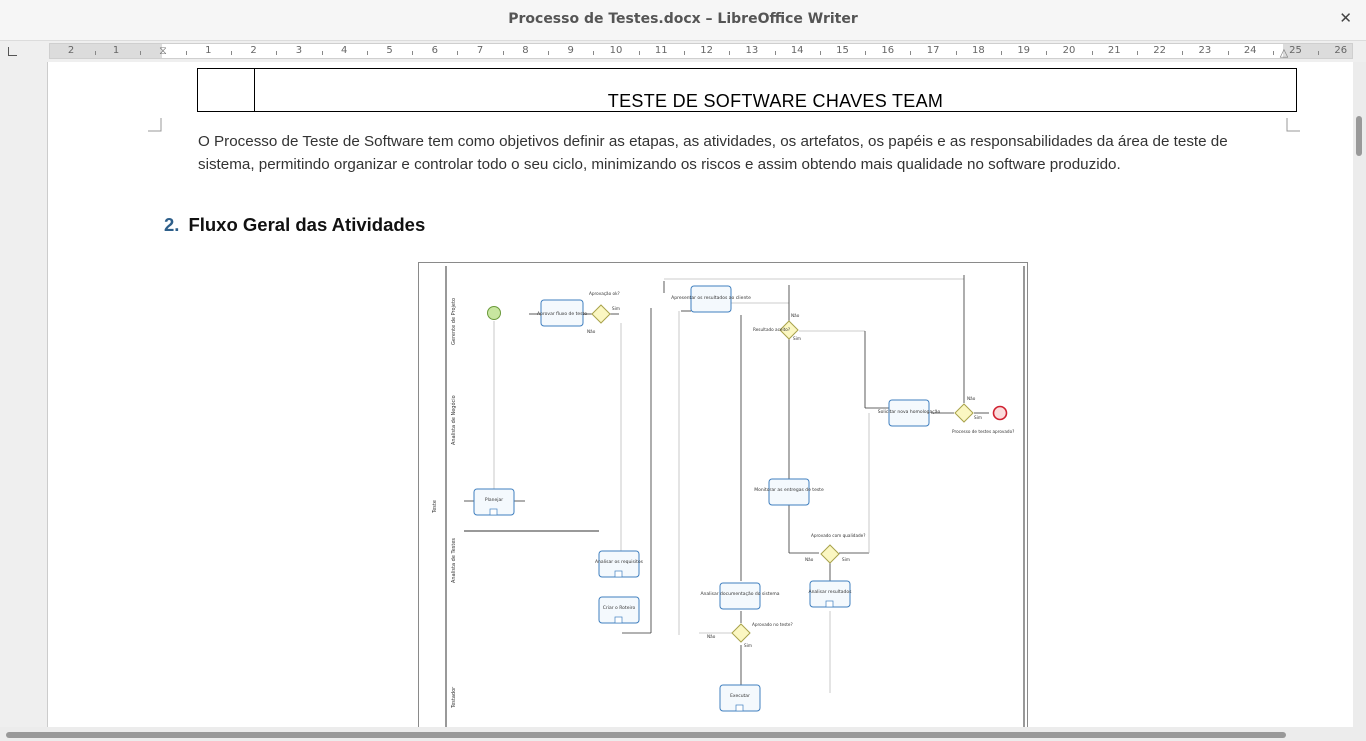  Describe the element at coordinates (494, 500) in the screenshot. I see `task-label: Planejar` at that location.